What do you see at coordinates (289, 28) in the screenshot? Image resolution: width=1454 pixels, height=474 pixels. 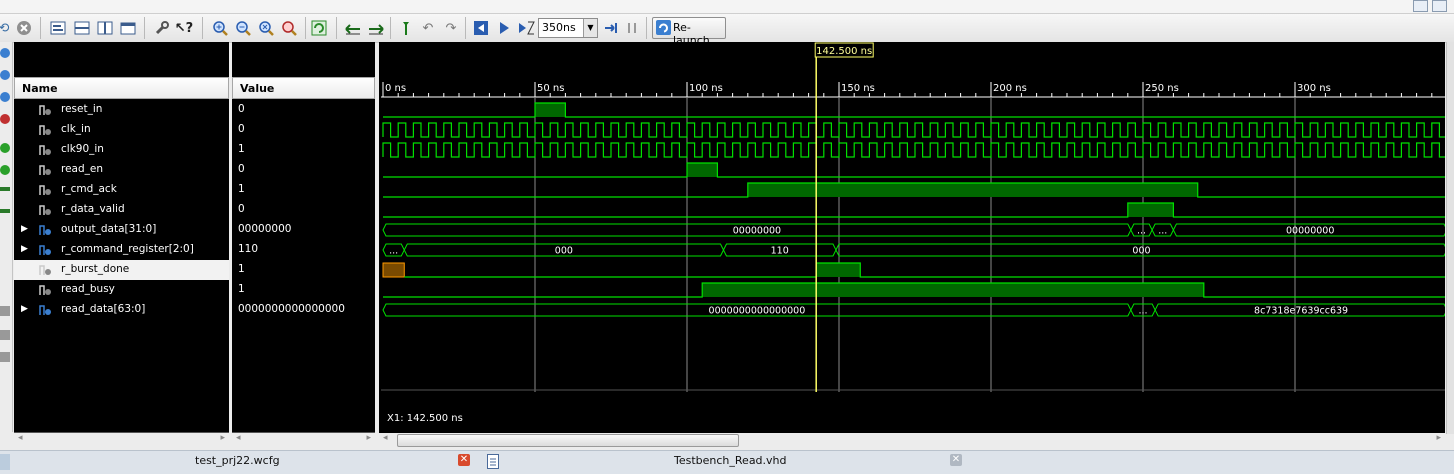 I see `zoom-cursor-icon` at bounding box center [289, 28].